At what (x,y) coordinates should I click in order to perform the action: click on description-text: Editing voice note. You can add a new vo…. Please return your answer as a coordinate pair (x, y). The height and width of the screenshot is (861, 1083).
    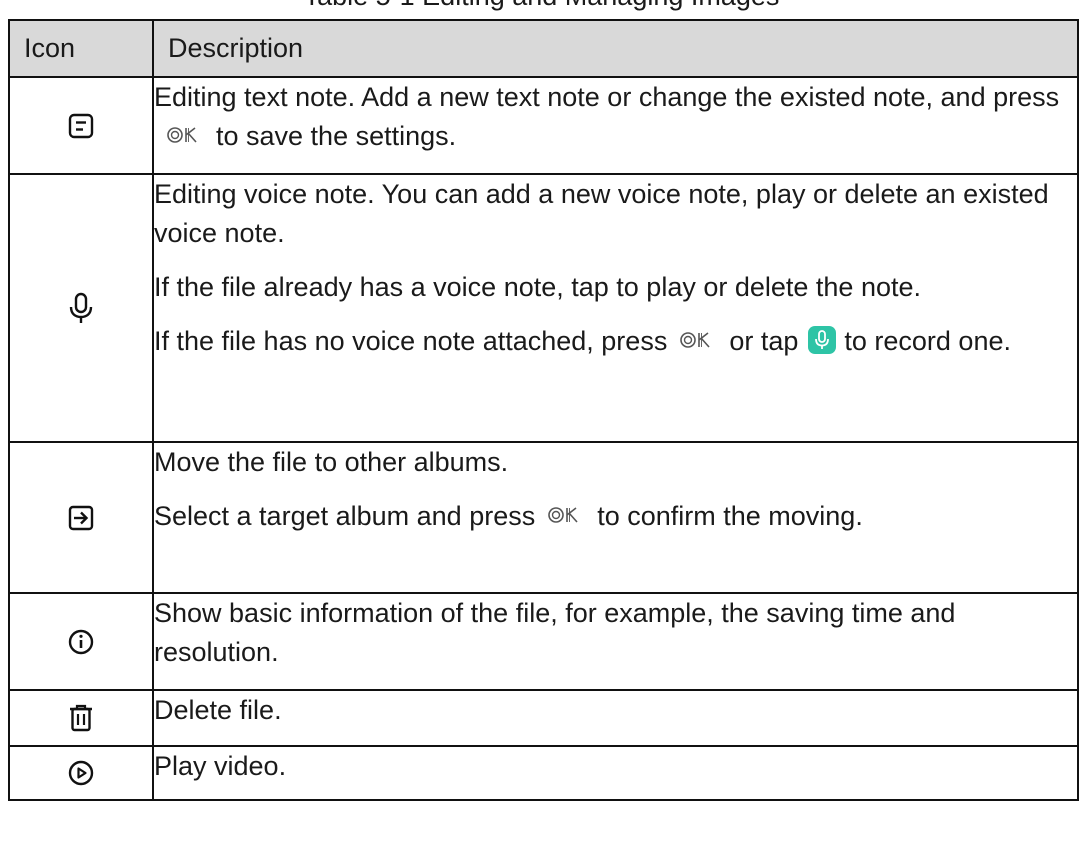
    Looking at the image, I should click on (601, 213).